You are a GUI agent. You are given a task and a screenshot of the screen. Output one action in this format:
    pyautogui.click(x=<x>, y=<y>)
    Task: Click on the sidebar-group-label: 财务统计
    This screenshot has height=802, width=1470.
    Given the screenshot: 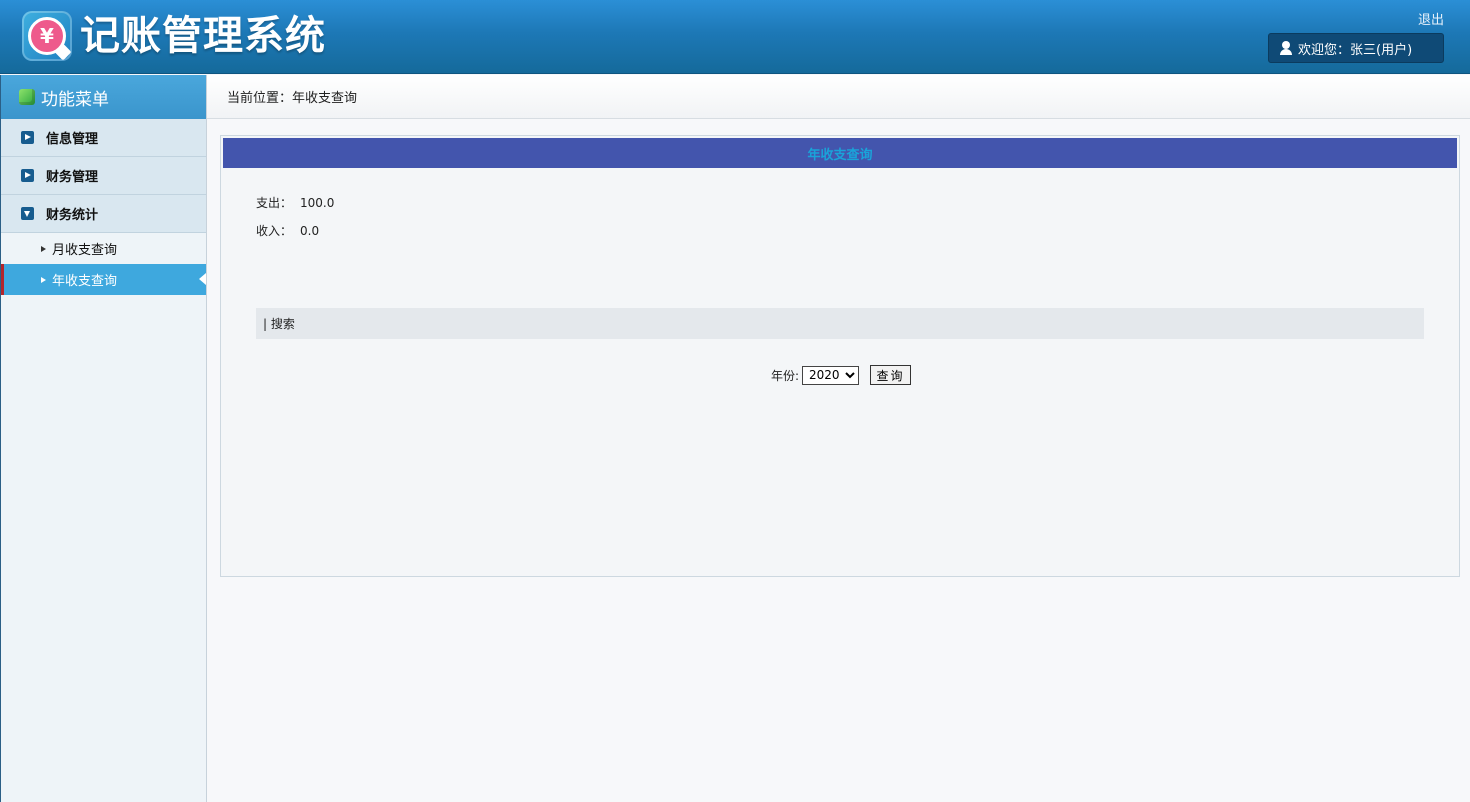 What is the action you would take?
    pyautogui.click(x=72, y=215)
    